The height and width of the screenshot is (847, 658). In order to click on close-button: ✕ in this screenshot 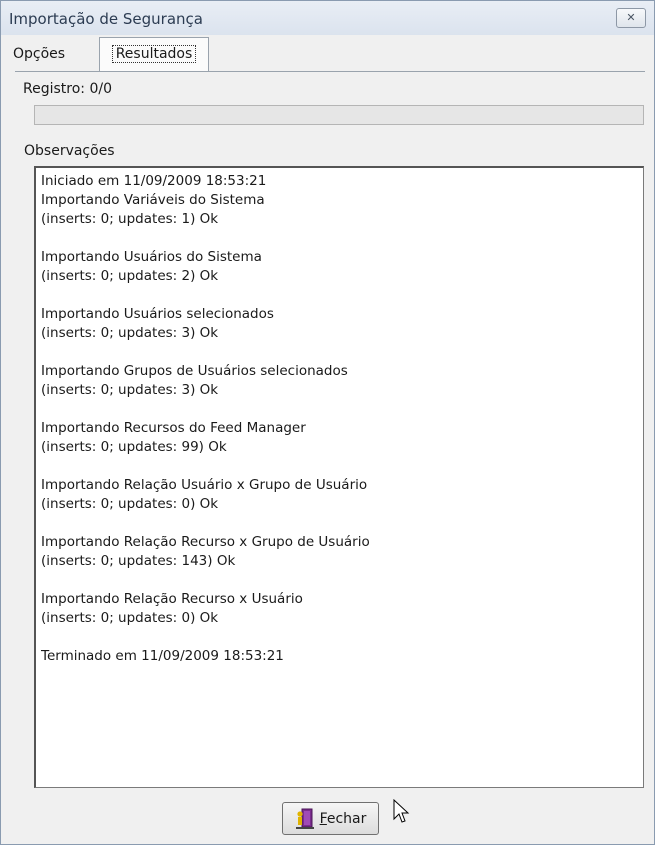, I will do `click(631, 18)`.